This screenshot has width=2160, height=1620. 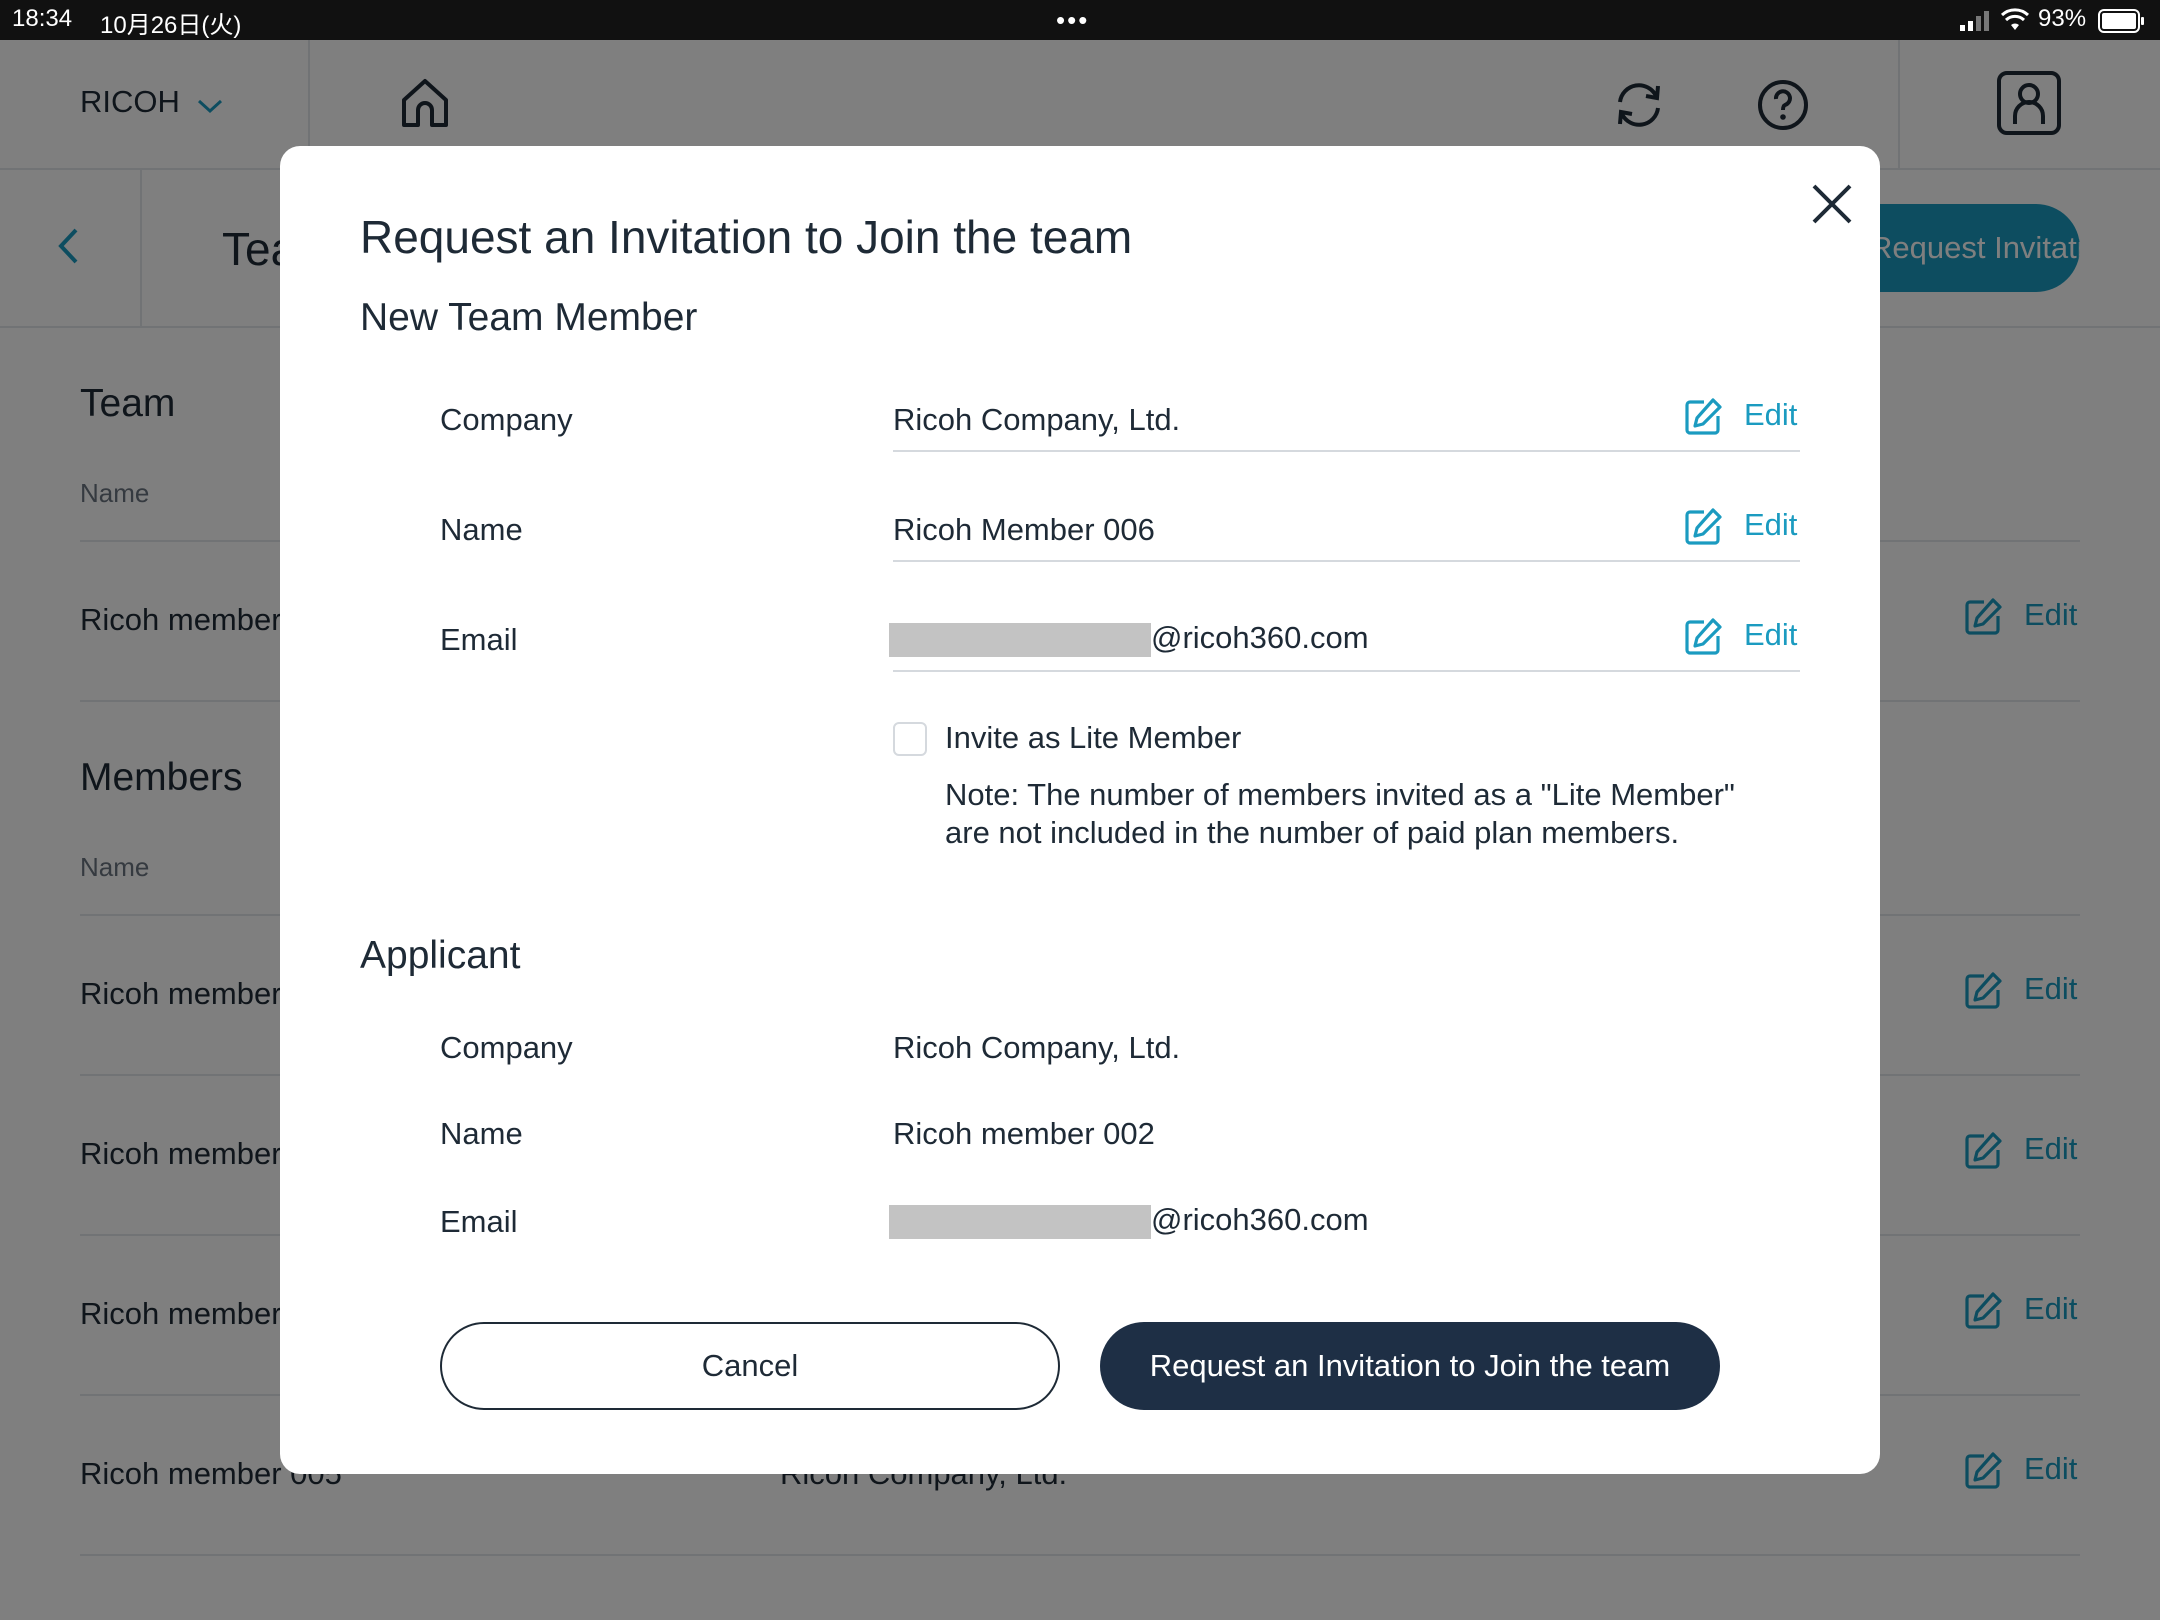 What do you see at coordinates (1832, 204) in the screenshot?
I see `close-icon` at bounding box center [1832, 204].